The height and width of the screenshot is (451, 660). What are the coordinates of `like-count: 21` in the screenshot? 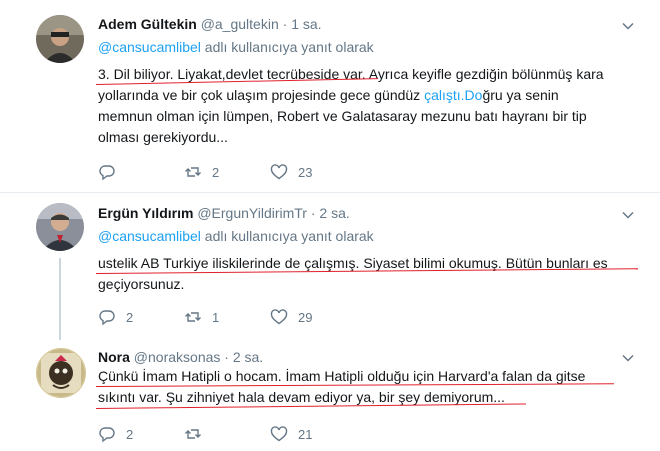 It's located at (305, 434).